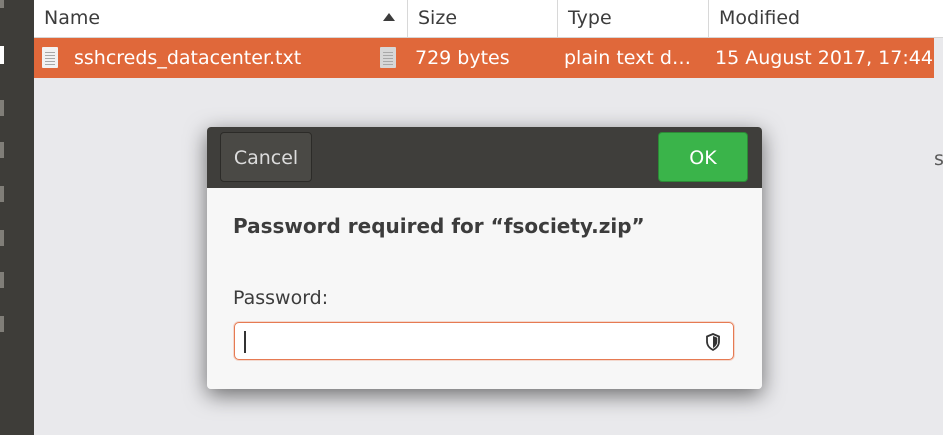  I want to click on column-header-type-label: Type, so click(590, 18).